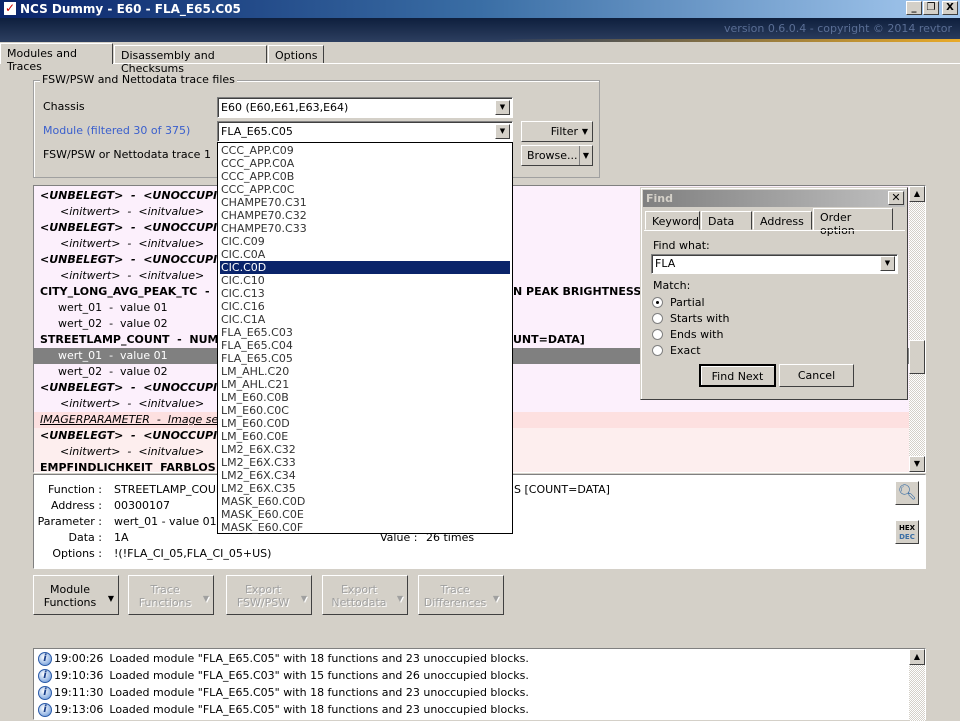  I want to click on dropdown-item: LM2_E6X.C35, so click(365, 488).